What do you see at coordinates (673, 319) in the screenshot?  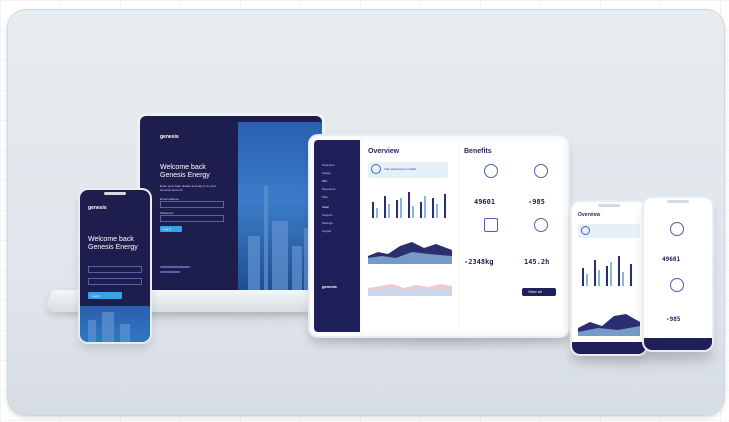 I see `phone-right-value-1: -985` at bounding box center [673, 319].